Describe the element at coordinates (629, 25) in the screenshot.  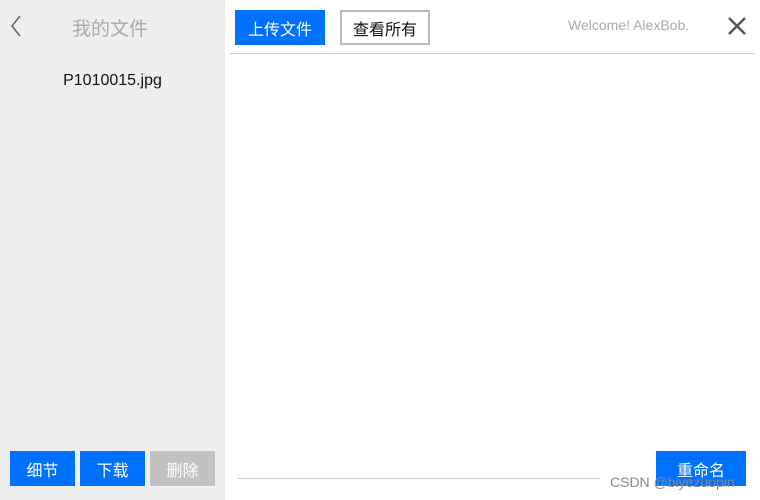
I see `welcome-text: Welcome! AlexBob.` at that location.